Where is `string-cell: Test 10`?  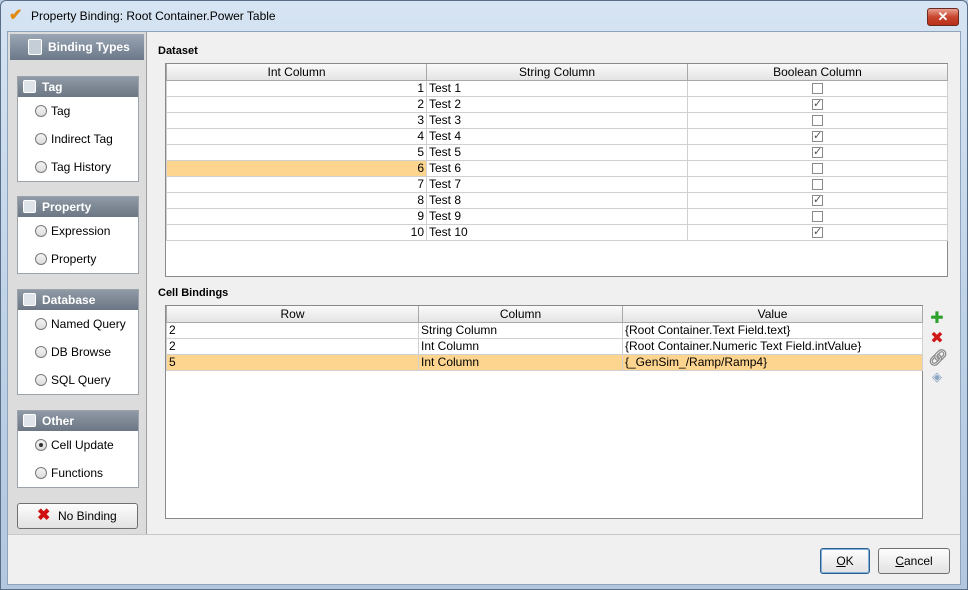 string-cell: Test 10 is located at coordinates (557, 232).